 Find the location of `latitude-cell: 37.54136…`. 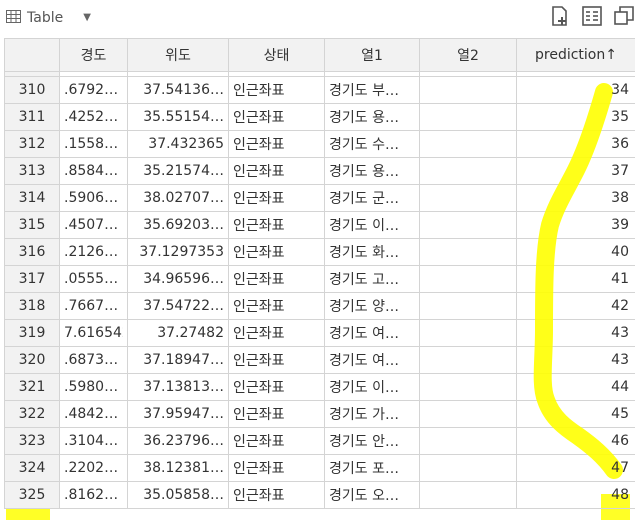

latitude-cell: 37.54136… is located at coordinates (178, 90).